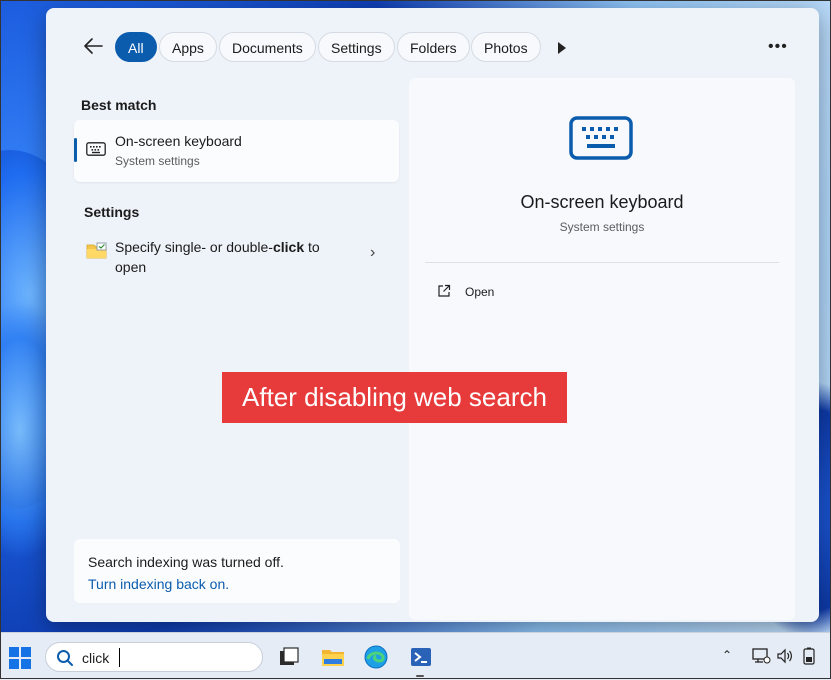 The height and width of the screenshot is (680, 831). I want to click on preview-title: On-screen keyboard, so click(602, 202).